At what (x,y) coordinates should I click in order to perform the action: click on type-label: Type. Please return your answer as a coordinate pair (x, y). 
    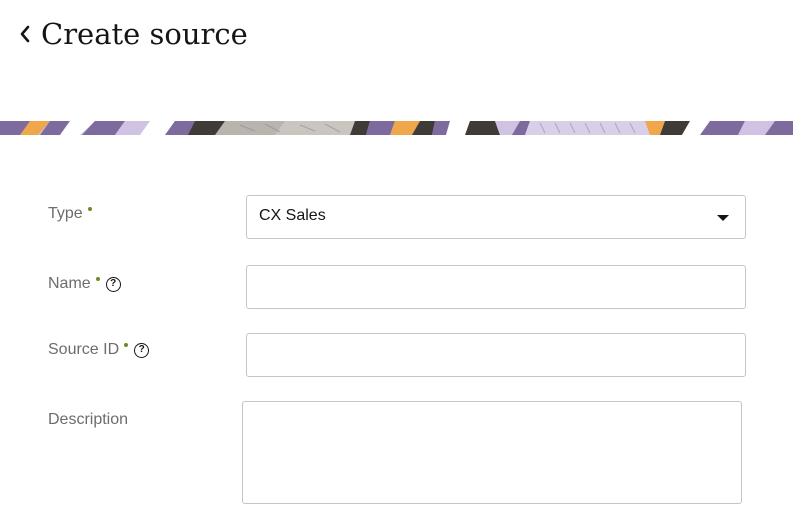
    Looking at the image, I should click on (65, 213).